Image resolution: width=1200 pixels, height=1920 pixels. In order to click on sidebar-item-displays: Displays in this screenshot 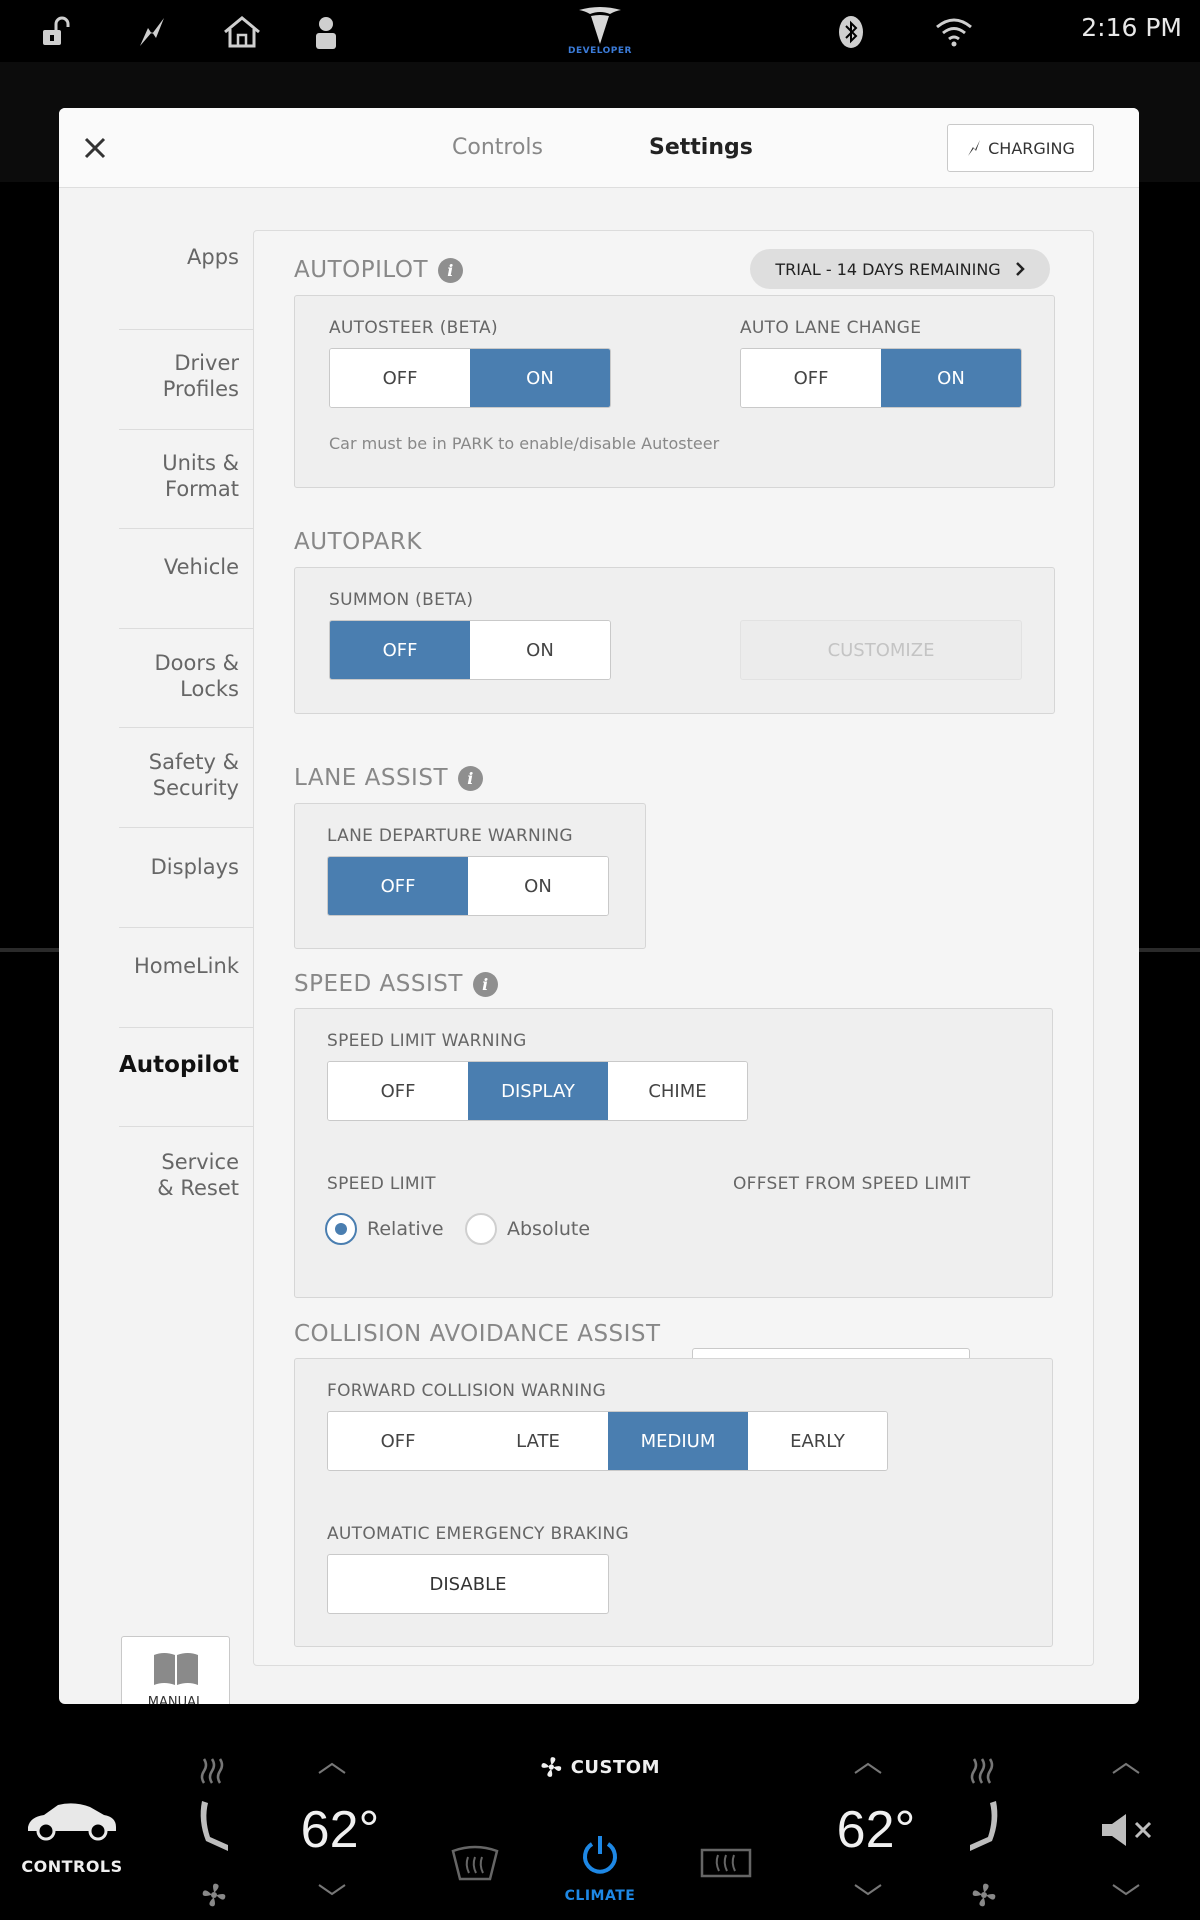, I will do `click(156, 867)`.